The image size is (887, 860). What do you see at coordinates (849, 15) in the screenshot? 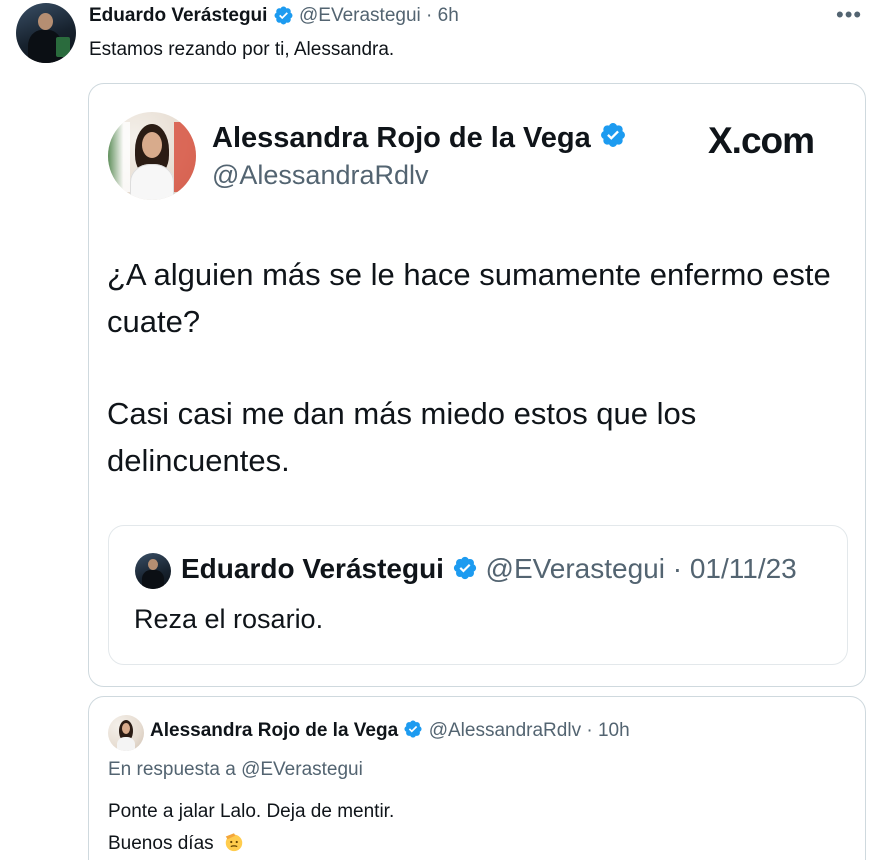
I see `more-options-icon: •••` at bounding box center [849, 15].